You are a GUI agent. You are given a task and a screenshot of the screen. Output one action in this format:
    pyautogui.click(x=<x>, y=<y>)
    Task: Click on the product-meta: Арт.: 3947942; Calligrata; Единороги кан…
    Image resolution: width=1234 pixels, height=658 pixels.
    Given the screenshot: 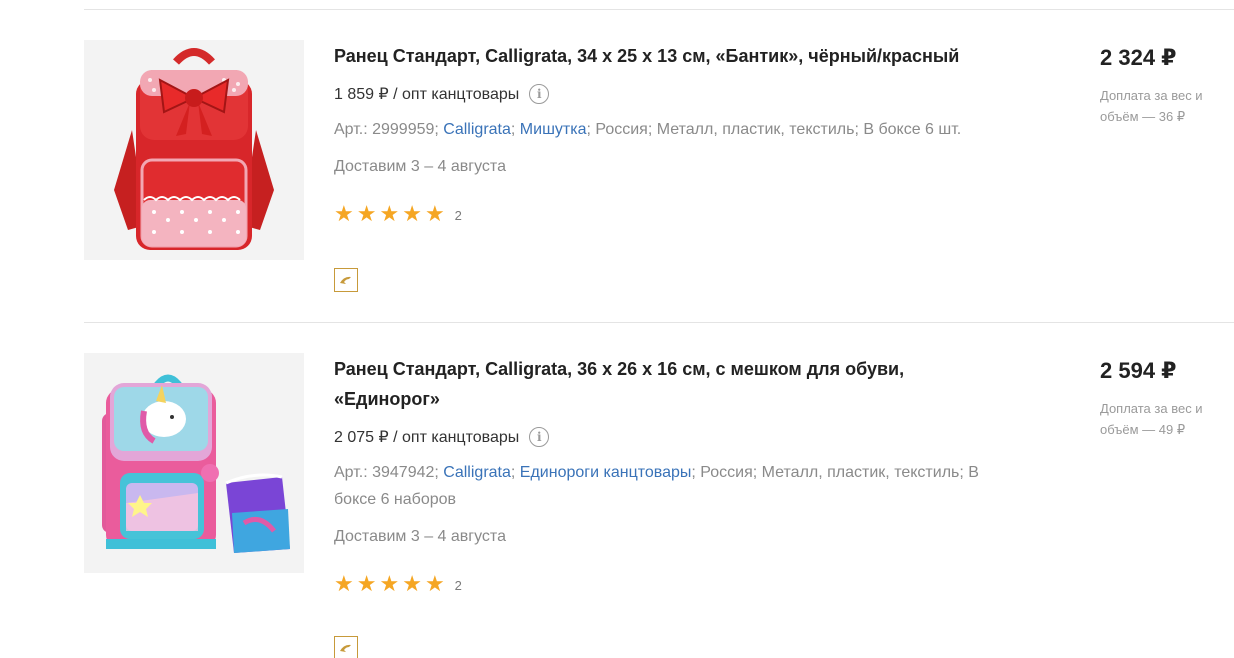 What is the action you would take?
    pyautogui.click(x=664, y=486)
    